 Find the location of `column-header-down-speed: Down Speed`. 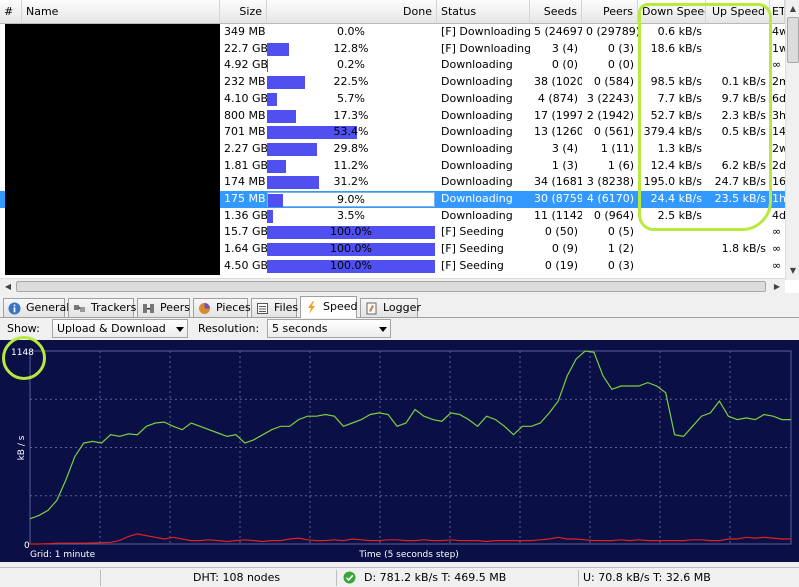

column-header-down-speed: Down Speed is located at coordinates (672, 12).